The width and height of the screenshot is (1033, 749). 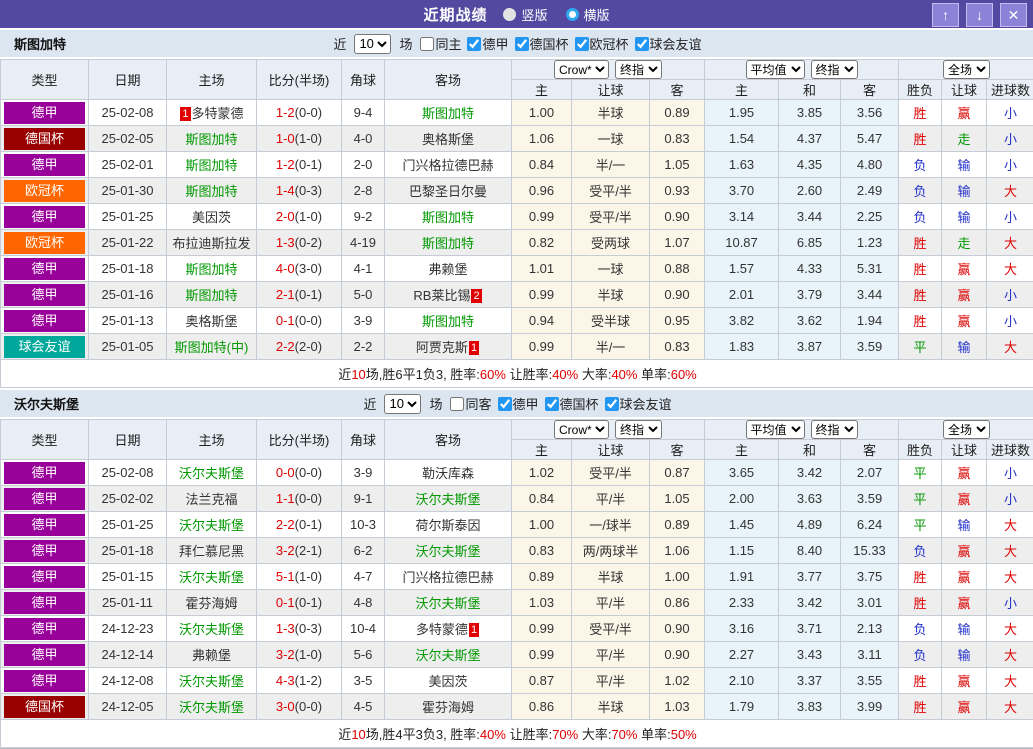 What do you see at coordinates (870, 295) in the screenshot?
I see `avg-away: 3.44` at bounding box center [870, 295].